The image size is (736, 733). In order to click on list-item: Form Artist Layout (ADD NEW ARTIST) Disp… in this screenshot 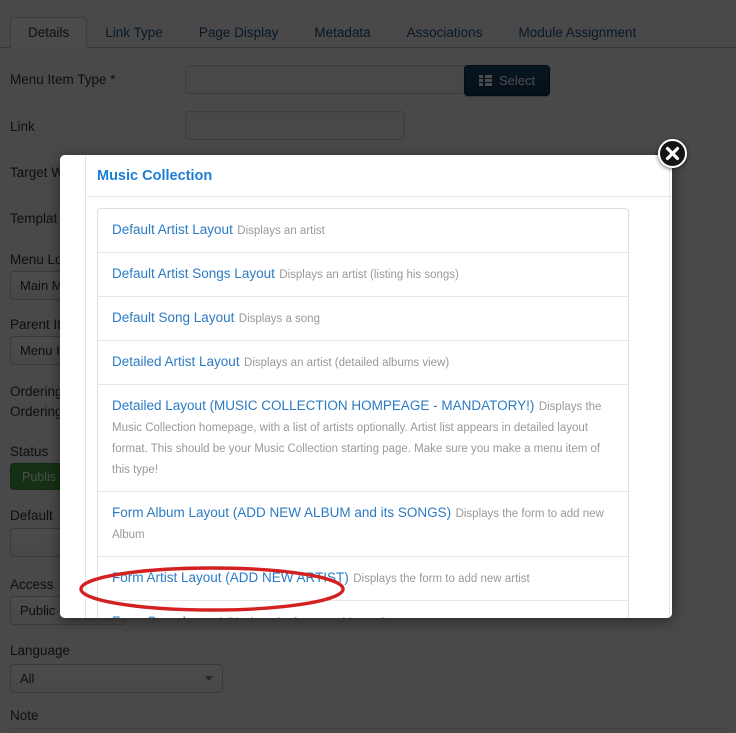, I will do `click(363, 579)`.